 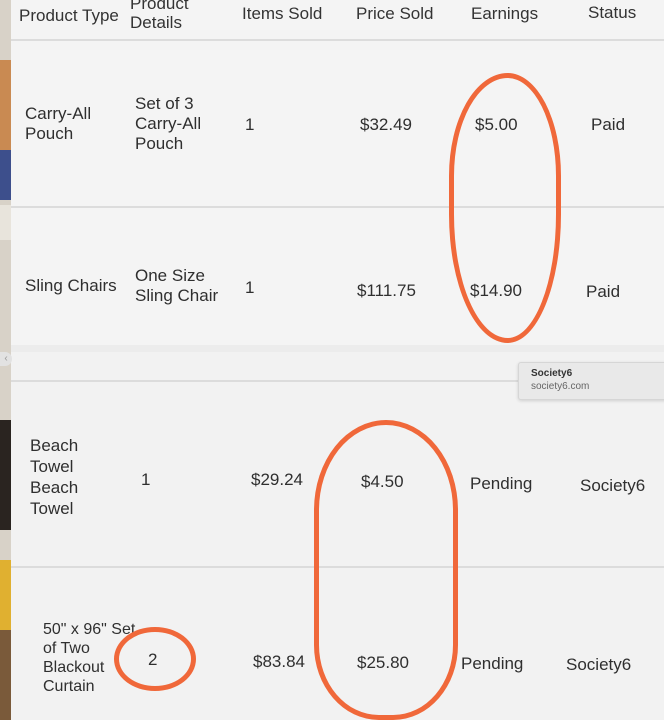 I want to click on column-header-product-details: Product Details, so click(x=159, y=16).